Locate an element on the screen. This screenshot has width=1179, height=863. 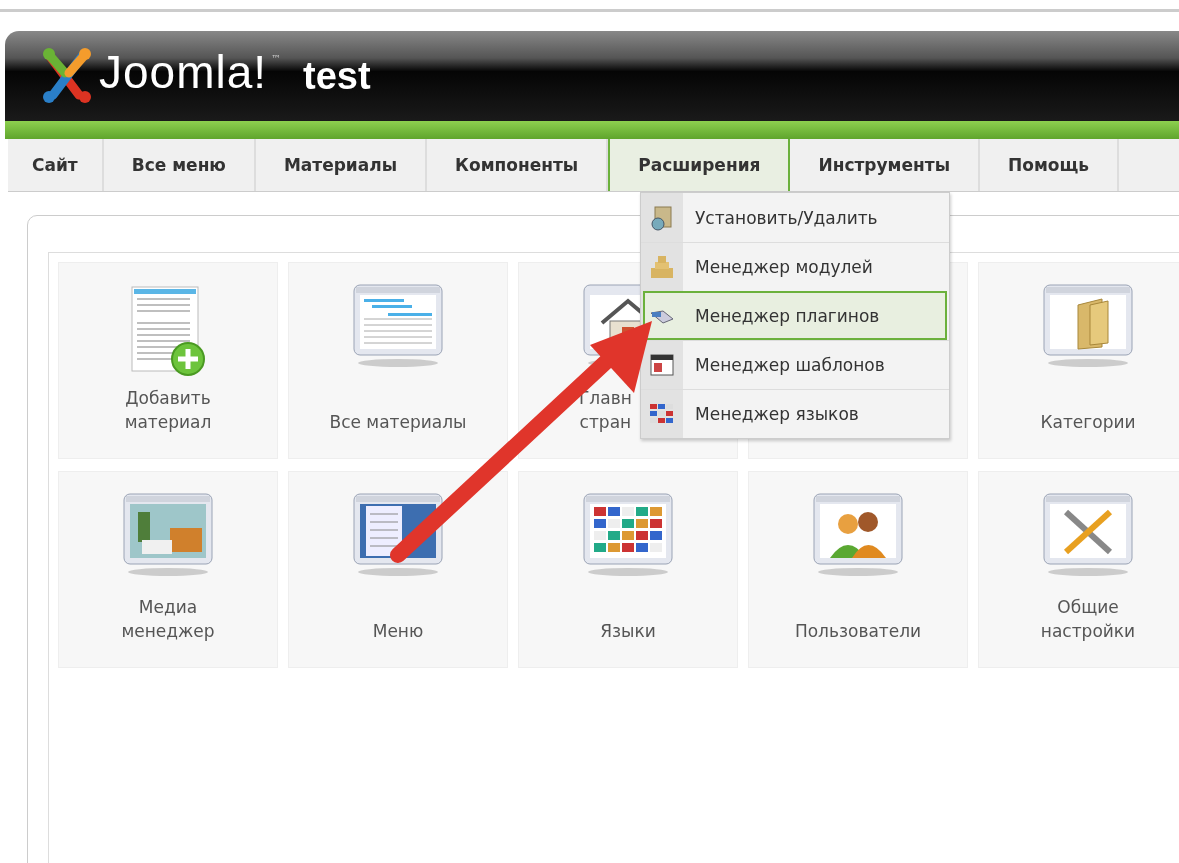
window-icon is located at coordinates (398, 326).